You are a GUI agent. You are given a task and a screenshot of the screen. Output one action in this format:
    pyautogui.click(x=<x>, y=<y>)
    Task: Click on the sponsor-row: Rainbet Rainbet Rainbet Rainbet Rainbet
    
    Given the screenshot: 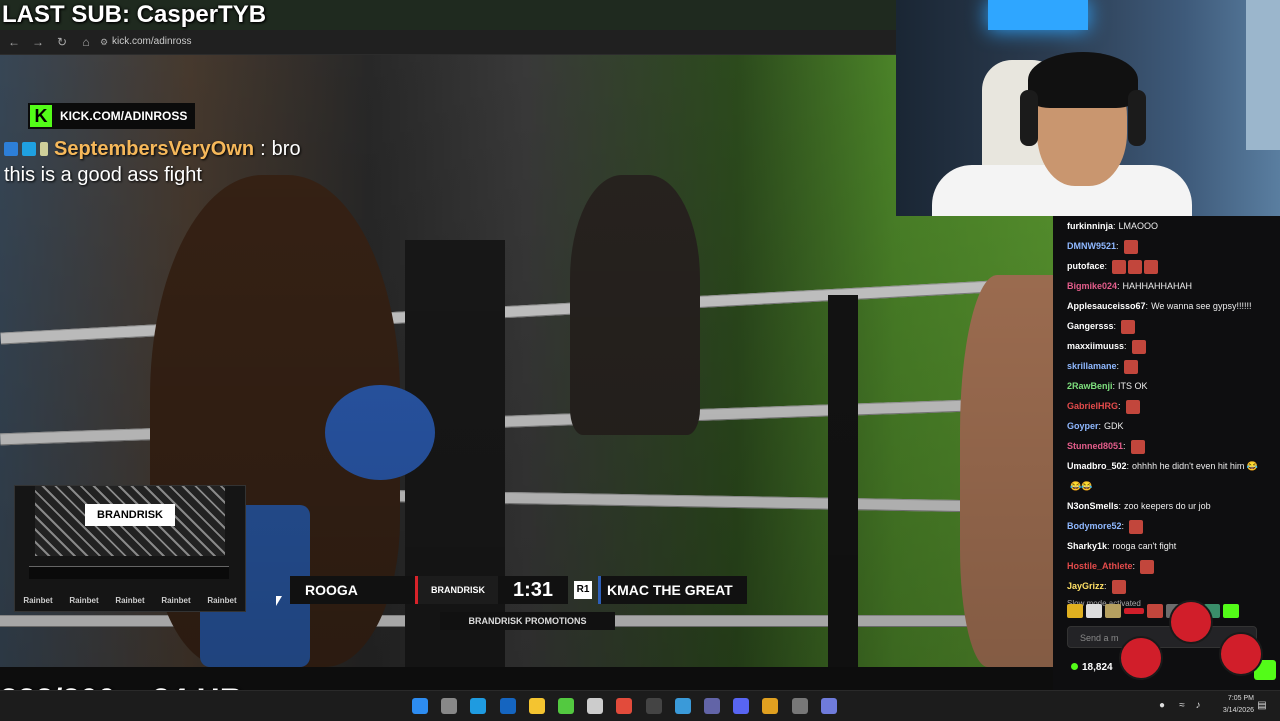 What is the action you would take?
    pyautogui.click(x=130, y=600)
    